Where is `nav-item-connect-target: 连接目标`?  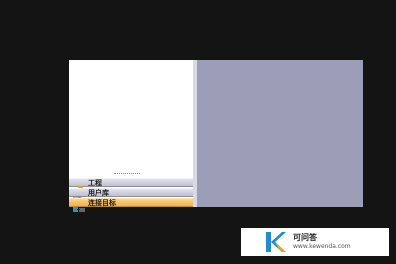 nav-item-connect-target: 连接目标 is located at coordinates (131, 205).